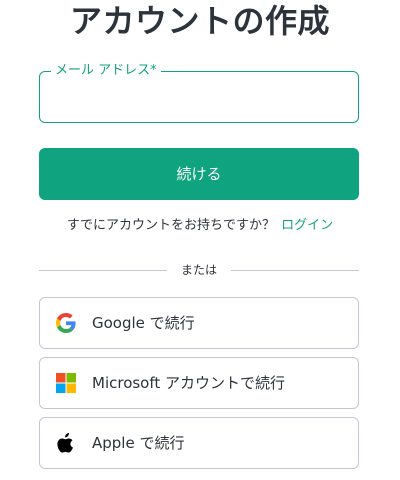 The height and width of the screenshot is (480, 400). What do you see at coordinates (66, 443) in the screenshot?
I see `apple-icon` at bounding box center [66, 443].